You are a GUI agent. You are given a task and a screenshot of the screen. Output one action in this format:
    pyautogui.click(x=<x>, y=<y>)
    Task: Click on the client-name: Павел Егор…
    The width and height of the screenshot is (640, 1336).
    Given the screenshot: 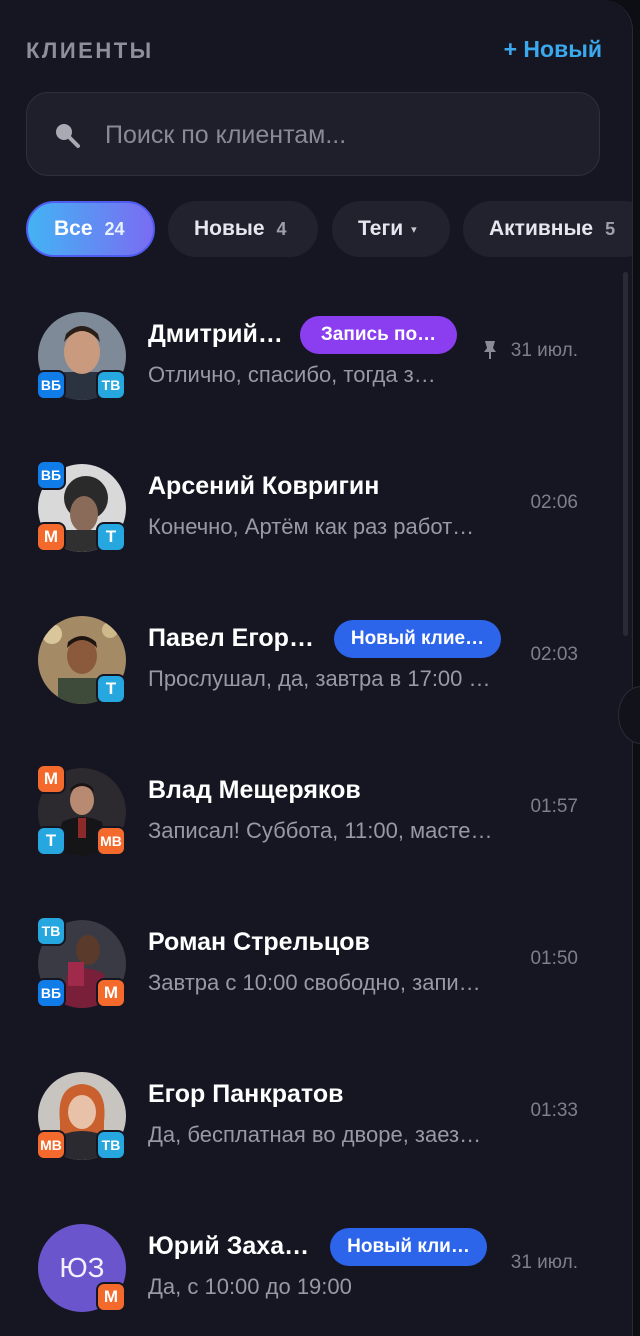 What is the action you would take?
    pyautogui.click(x=231, y=638)
    